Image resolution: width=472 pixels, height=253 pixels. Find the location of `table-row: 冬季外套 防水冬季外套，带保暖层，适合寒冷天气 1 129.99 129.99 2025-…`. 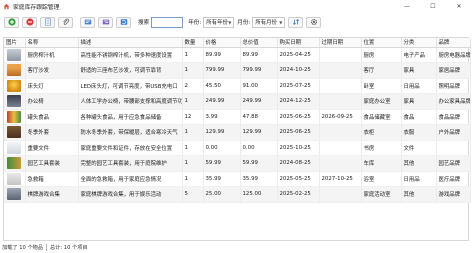

table-row: 冬季外套 防水冬季外套，带保暖层，适合寒冷天气 1 129.99 129.99 2025-… is located at coordinates (237, 132).